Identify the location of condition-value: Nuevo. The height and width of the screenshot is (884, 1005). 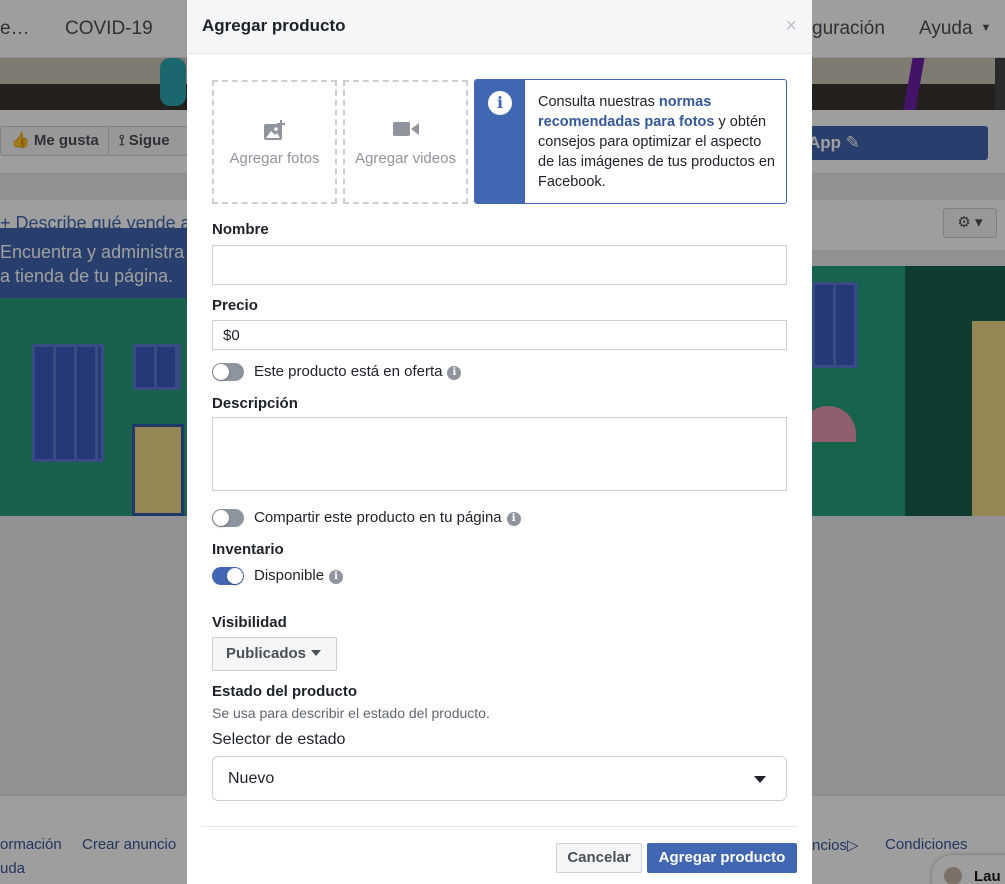
(251, 778).